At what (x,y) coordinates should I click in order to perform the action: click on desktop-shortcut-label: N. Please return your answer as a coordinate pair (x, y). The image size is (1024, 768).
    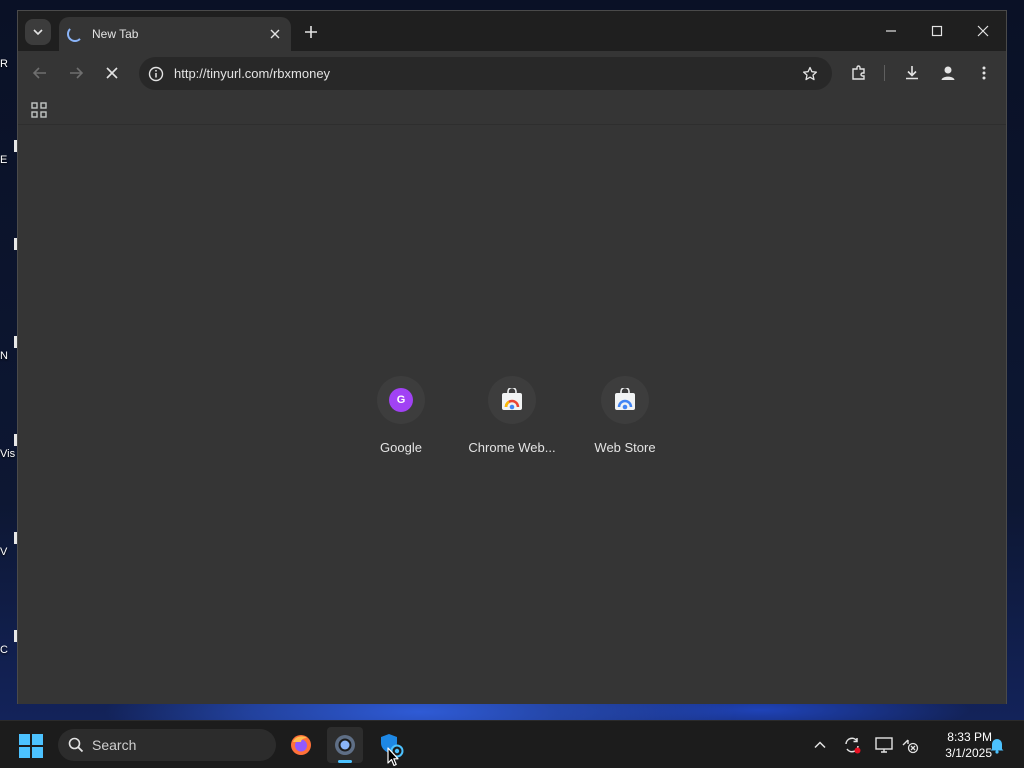
    Looking at the image, I should click on (4, 356).